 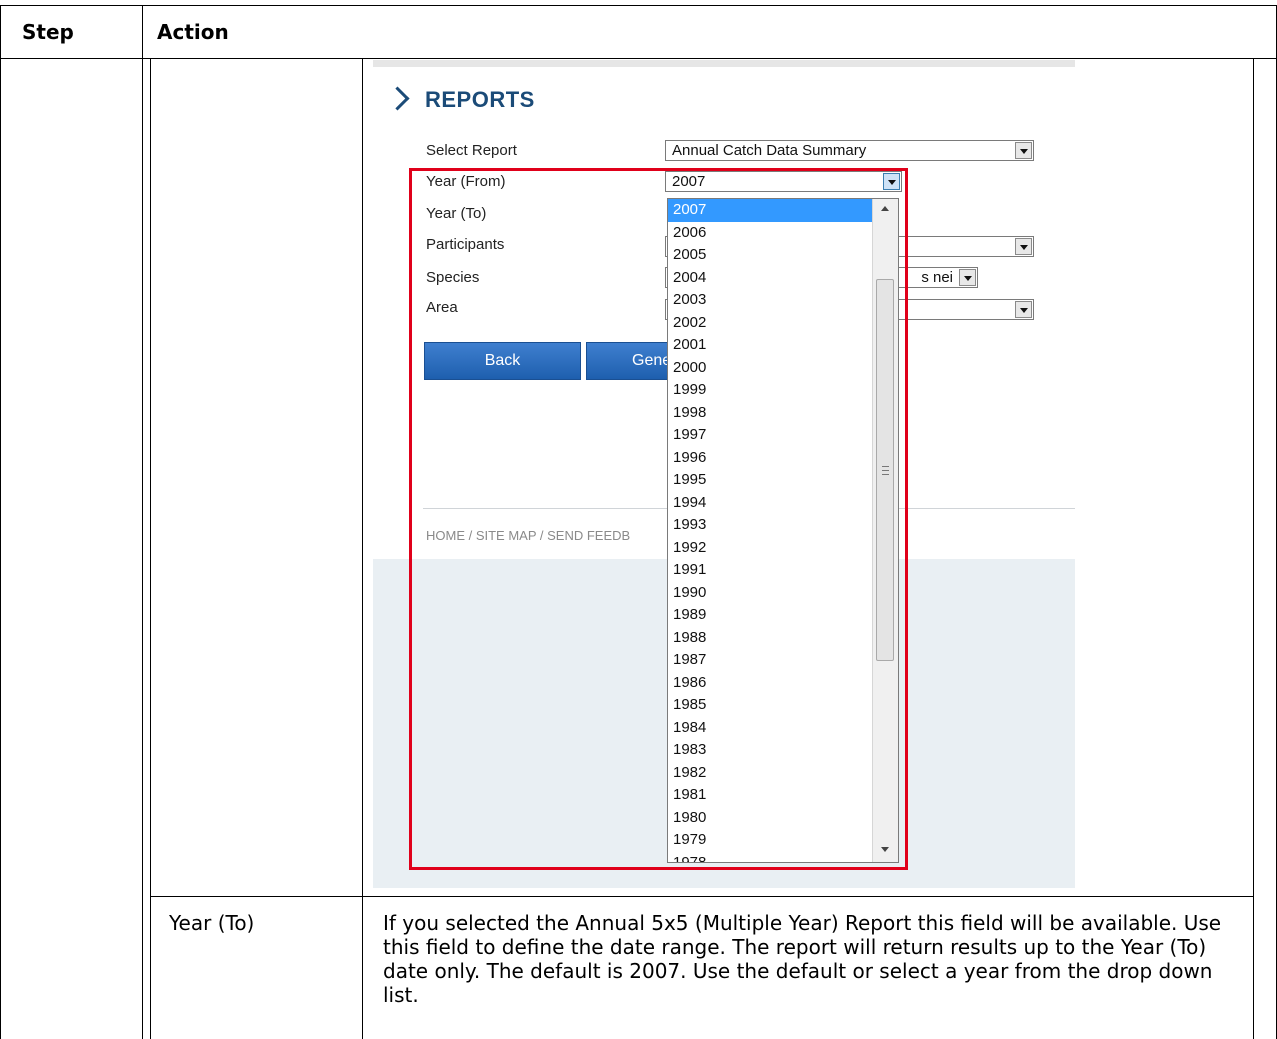 What do you see at coordinates (0, 522) in the screenshot?
I see `table-border-left` at bounding box center [0, 522].